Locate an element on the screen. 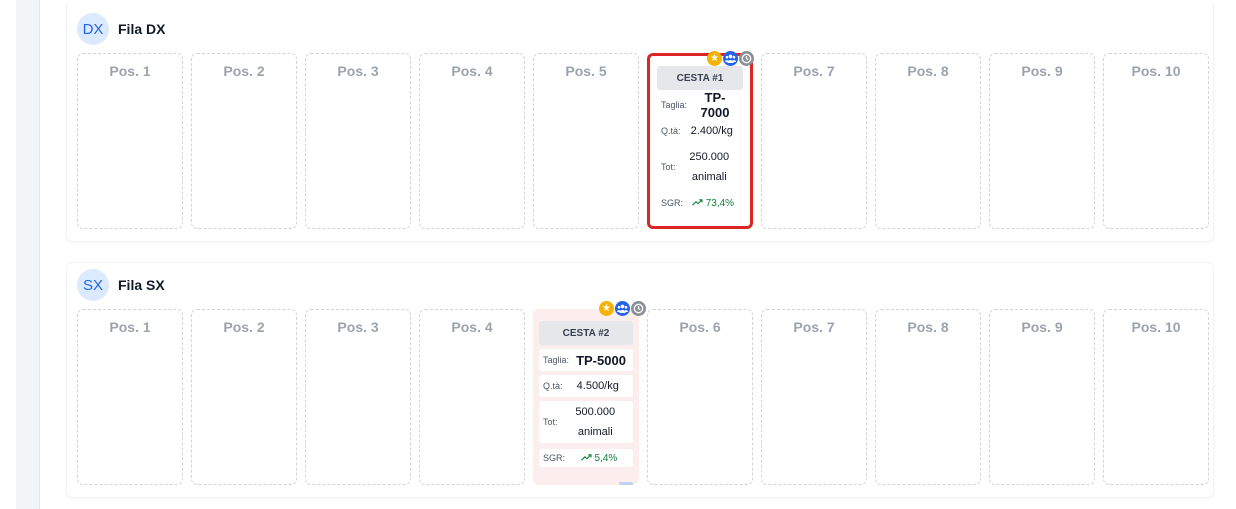 The image size is (1236, 509). qty-row: Q.tà: 4.500/kg is located at coordinates (586, 386).